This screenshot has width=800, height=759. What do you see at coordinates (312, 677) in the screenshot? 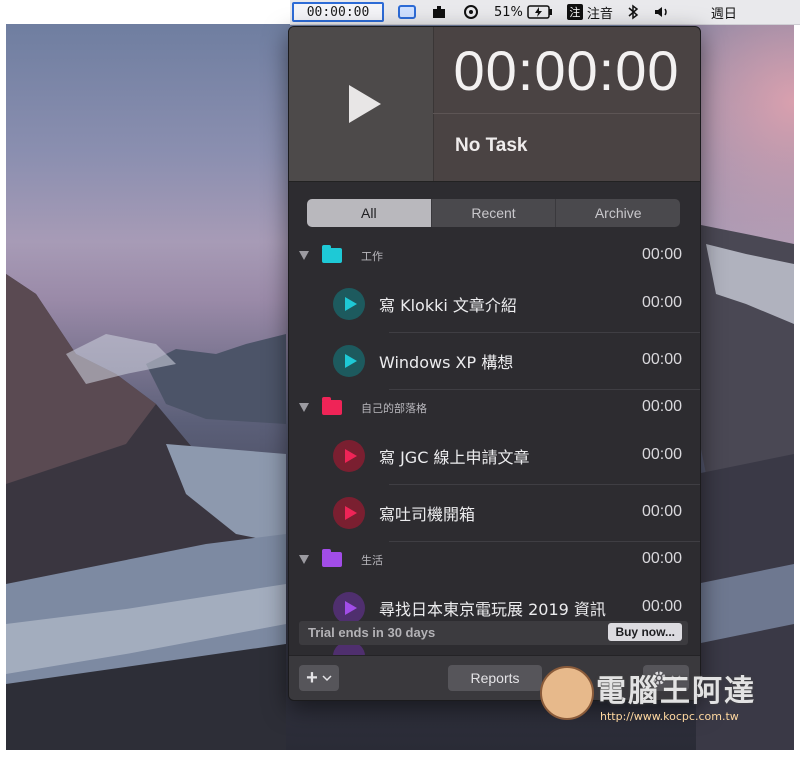
I see `add-label: +` at bounding box center [312, 677].